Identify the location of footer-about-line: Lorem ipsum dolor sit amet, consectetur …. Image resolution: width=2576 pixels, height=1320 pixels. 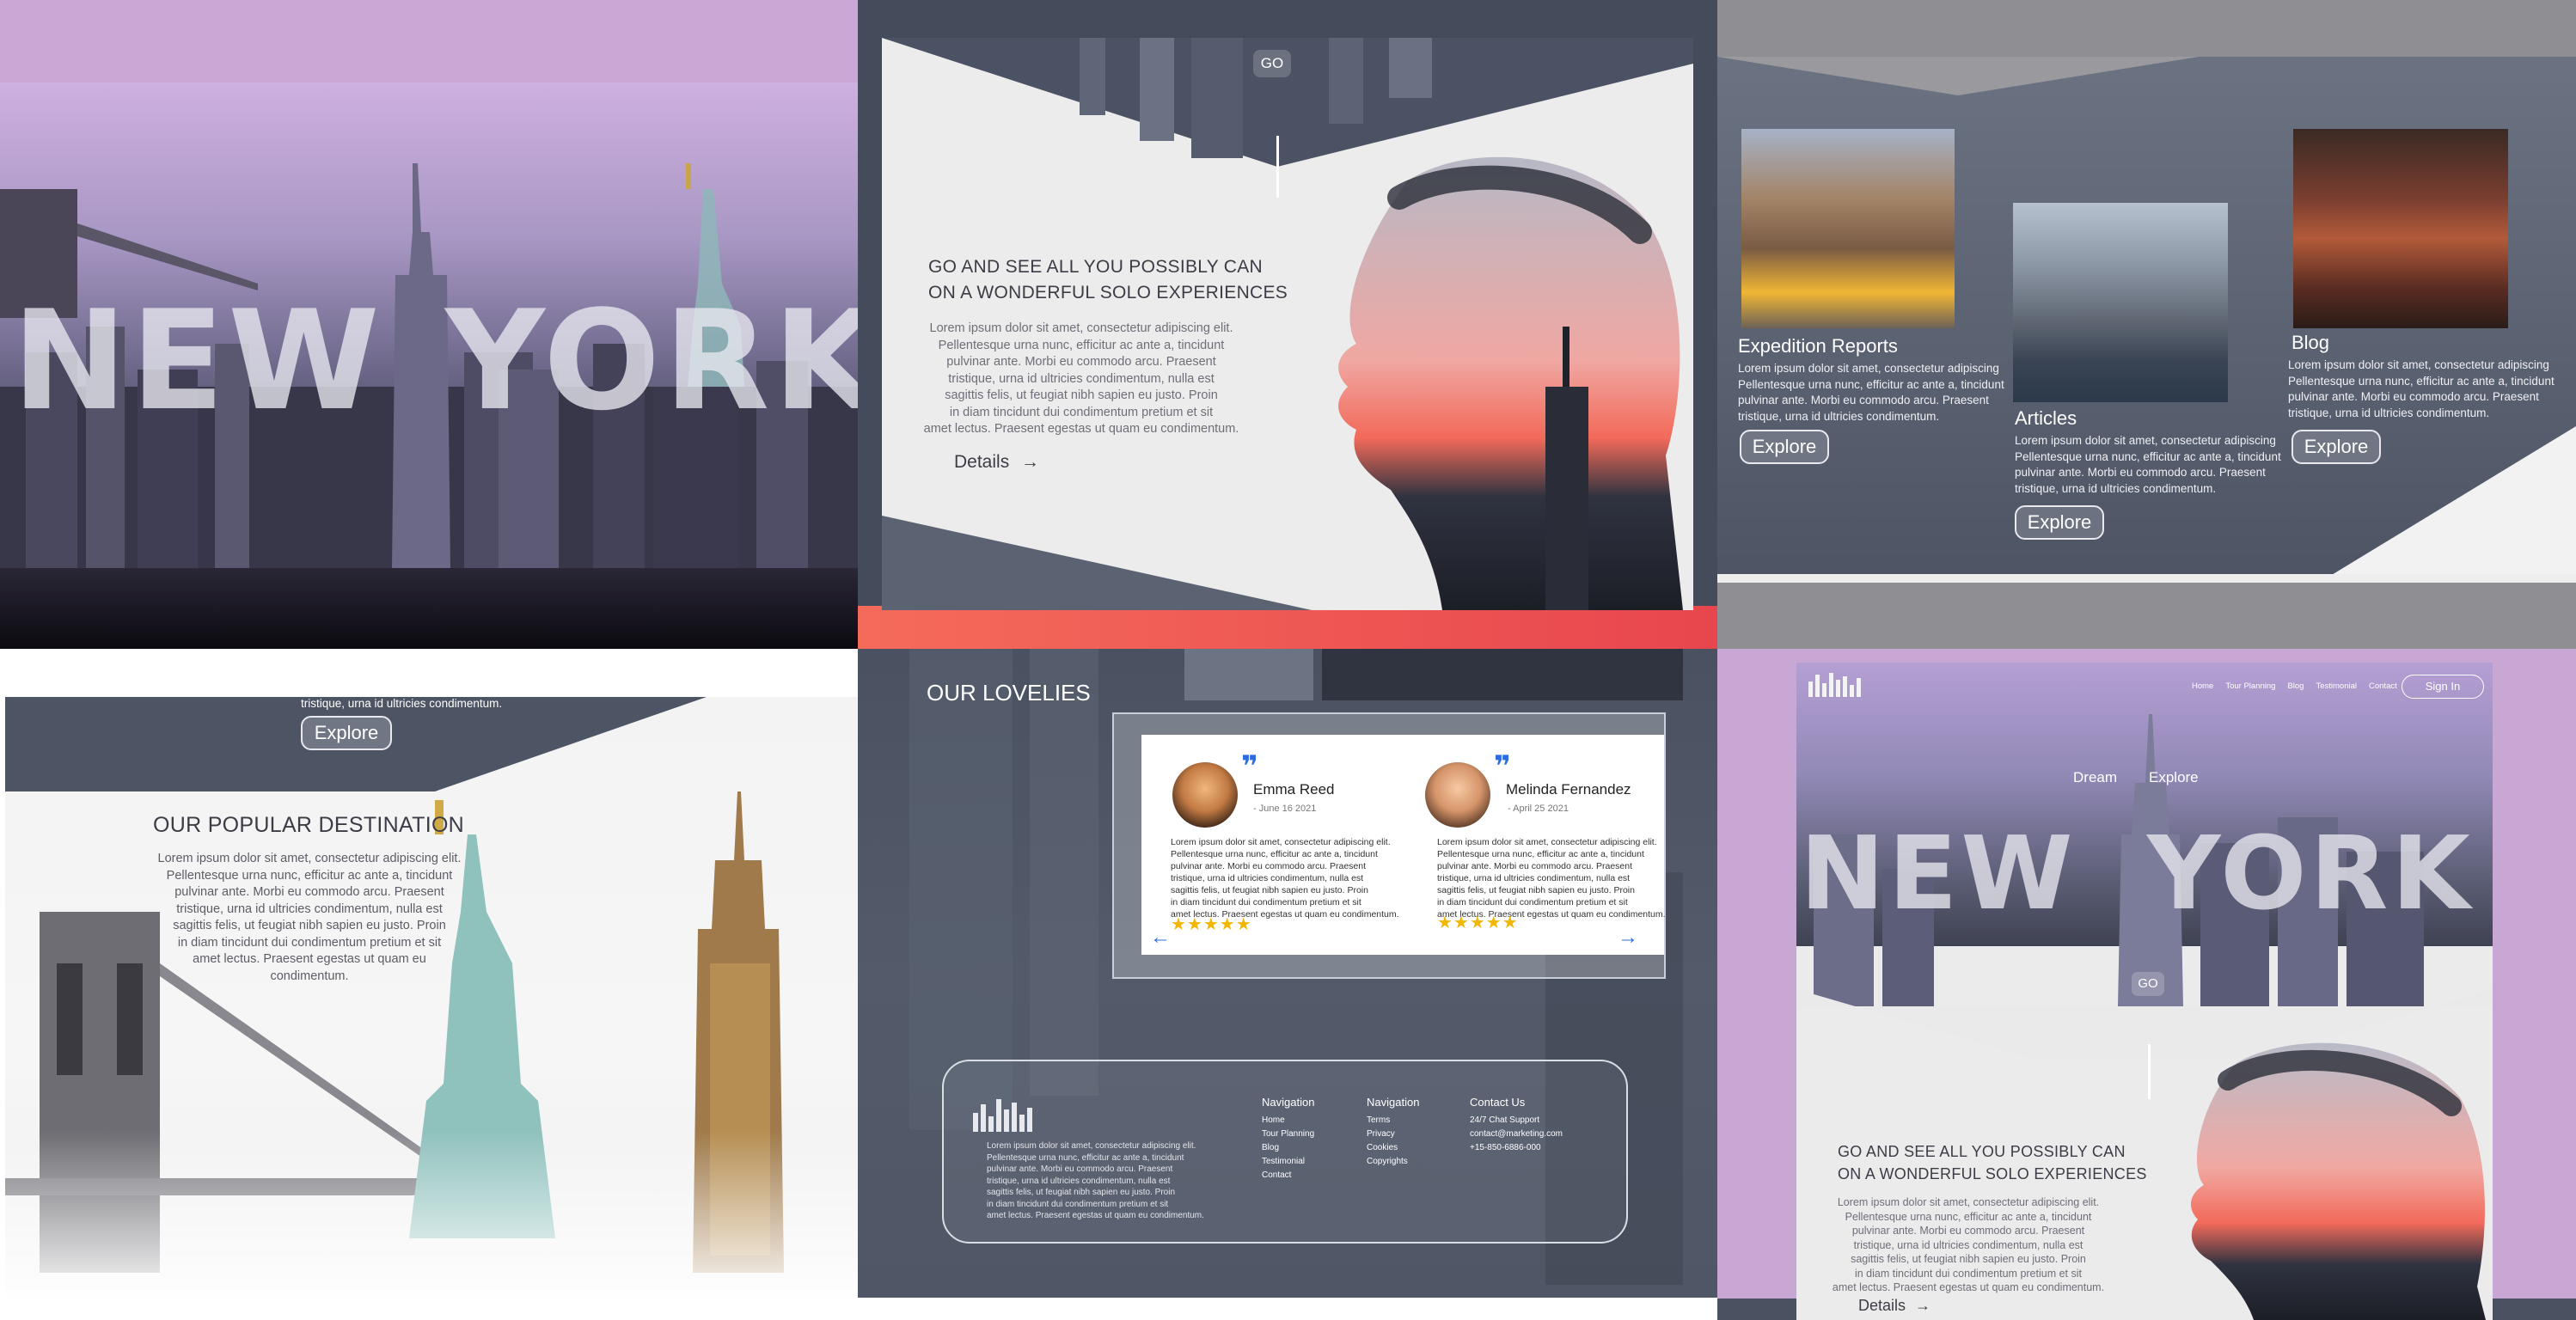
(1091, 1146).